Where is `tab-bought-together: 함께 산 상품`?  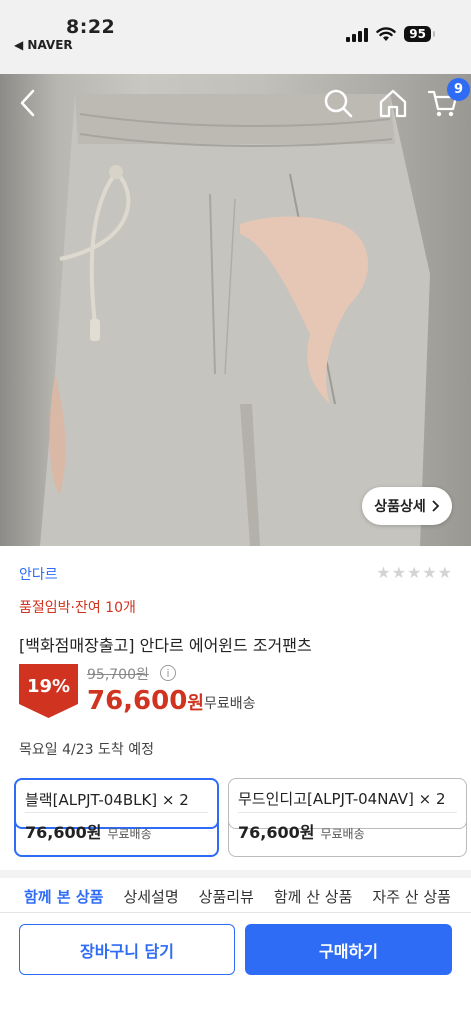
tab-bought-together: 함께 산 상품 is located at coordinates (313, 896).